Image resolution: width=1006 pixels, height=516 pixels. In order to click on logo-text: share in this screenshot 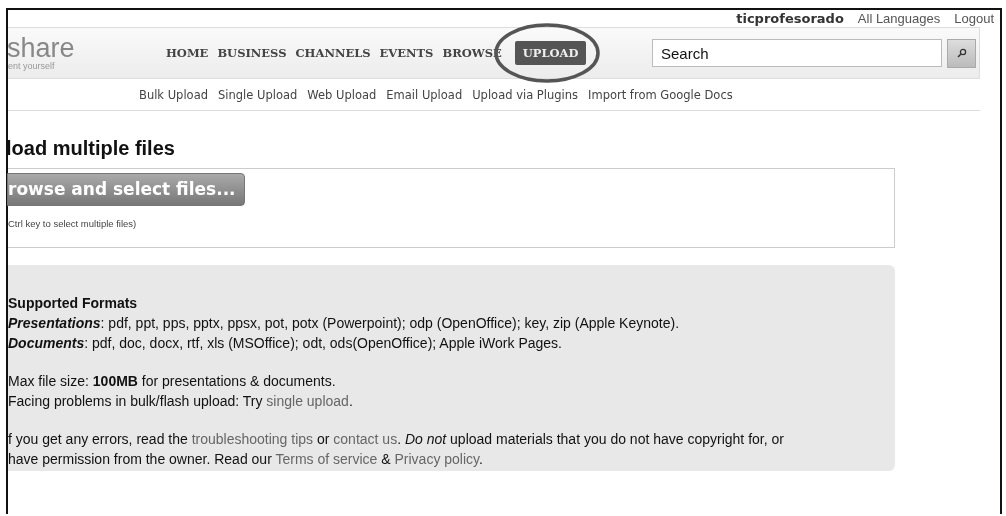, I will do `click(41, 48)`.